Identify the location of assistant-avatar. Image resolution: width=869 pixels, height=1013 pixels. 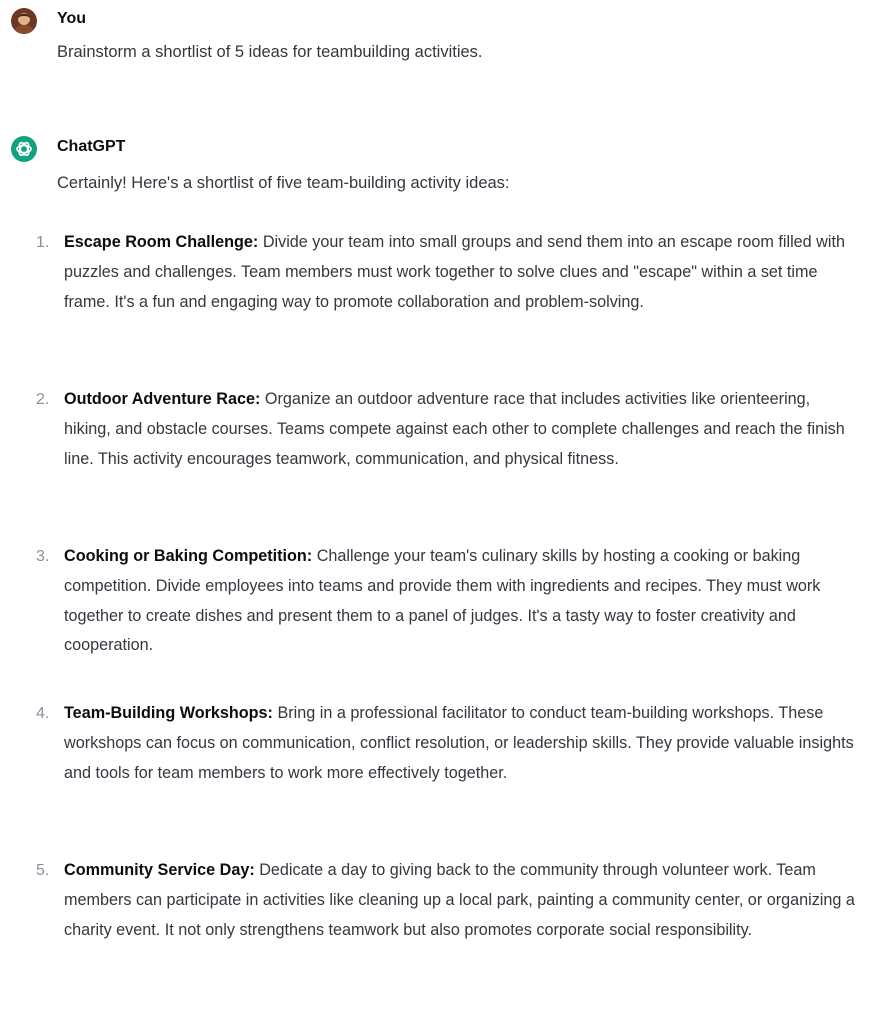
(24, 149).